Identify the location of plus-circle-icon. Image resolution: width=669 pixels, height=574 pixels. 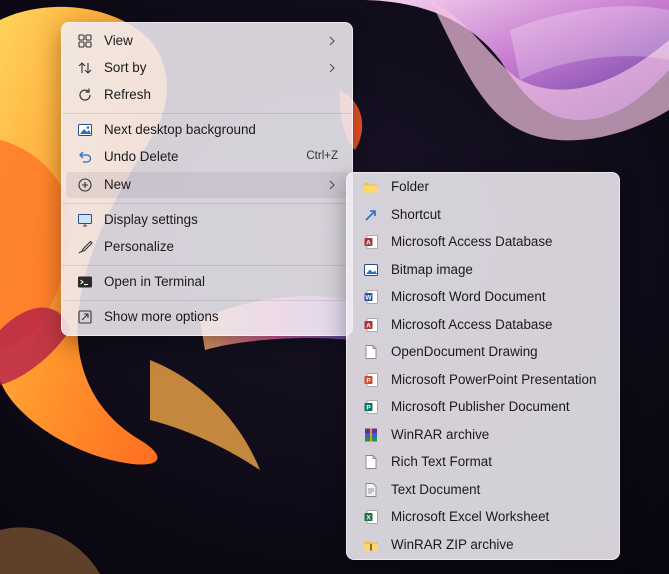
(85, 185).